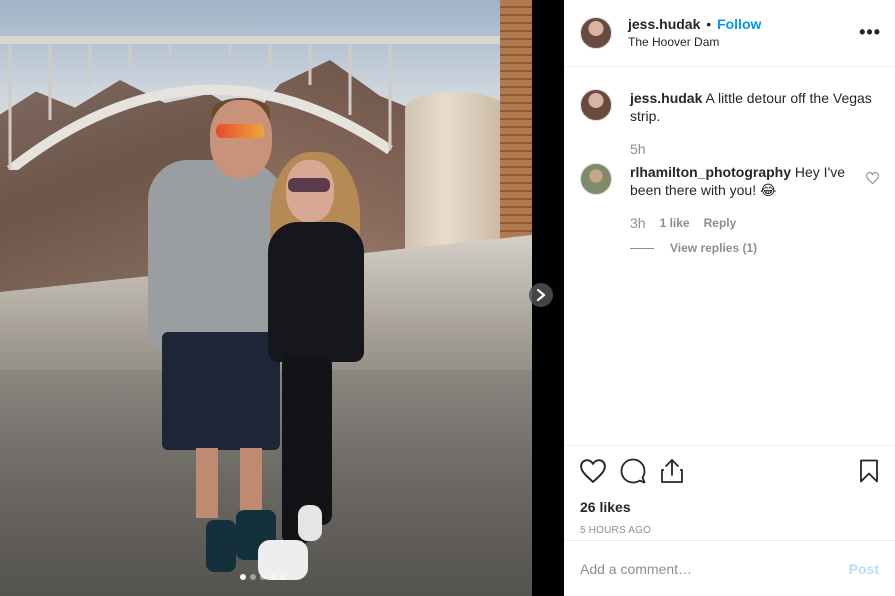  I want to click on carousel-dots, so click(263, 577).